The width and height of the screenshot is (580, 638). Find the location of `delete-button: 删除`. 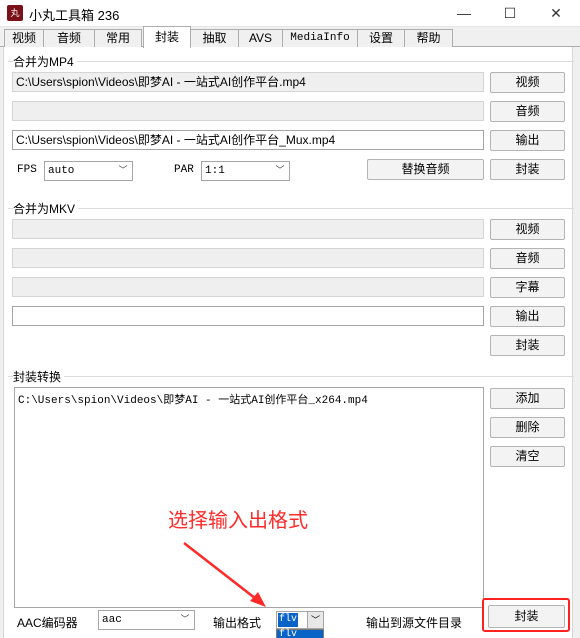

delete-button: 删除 is located at coordinates (527, 427).